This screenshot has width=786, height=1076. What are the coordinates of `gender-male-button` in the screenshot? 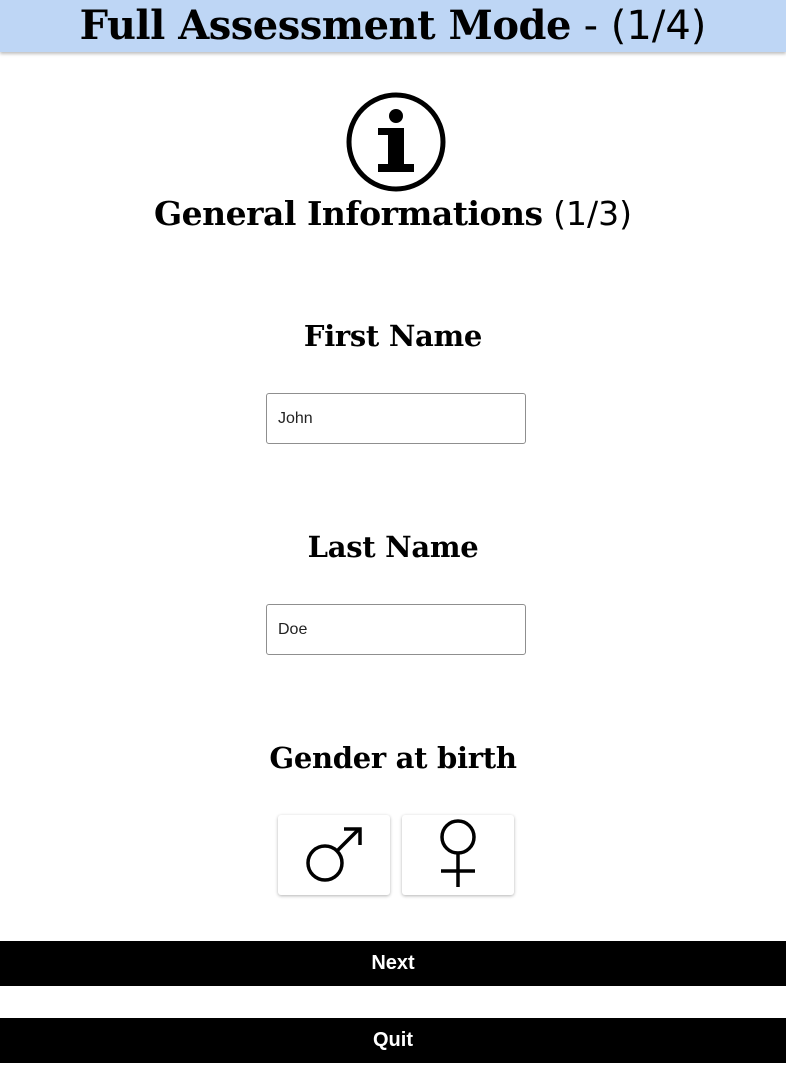 It's located at (334, 855).